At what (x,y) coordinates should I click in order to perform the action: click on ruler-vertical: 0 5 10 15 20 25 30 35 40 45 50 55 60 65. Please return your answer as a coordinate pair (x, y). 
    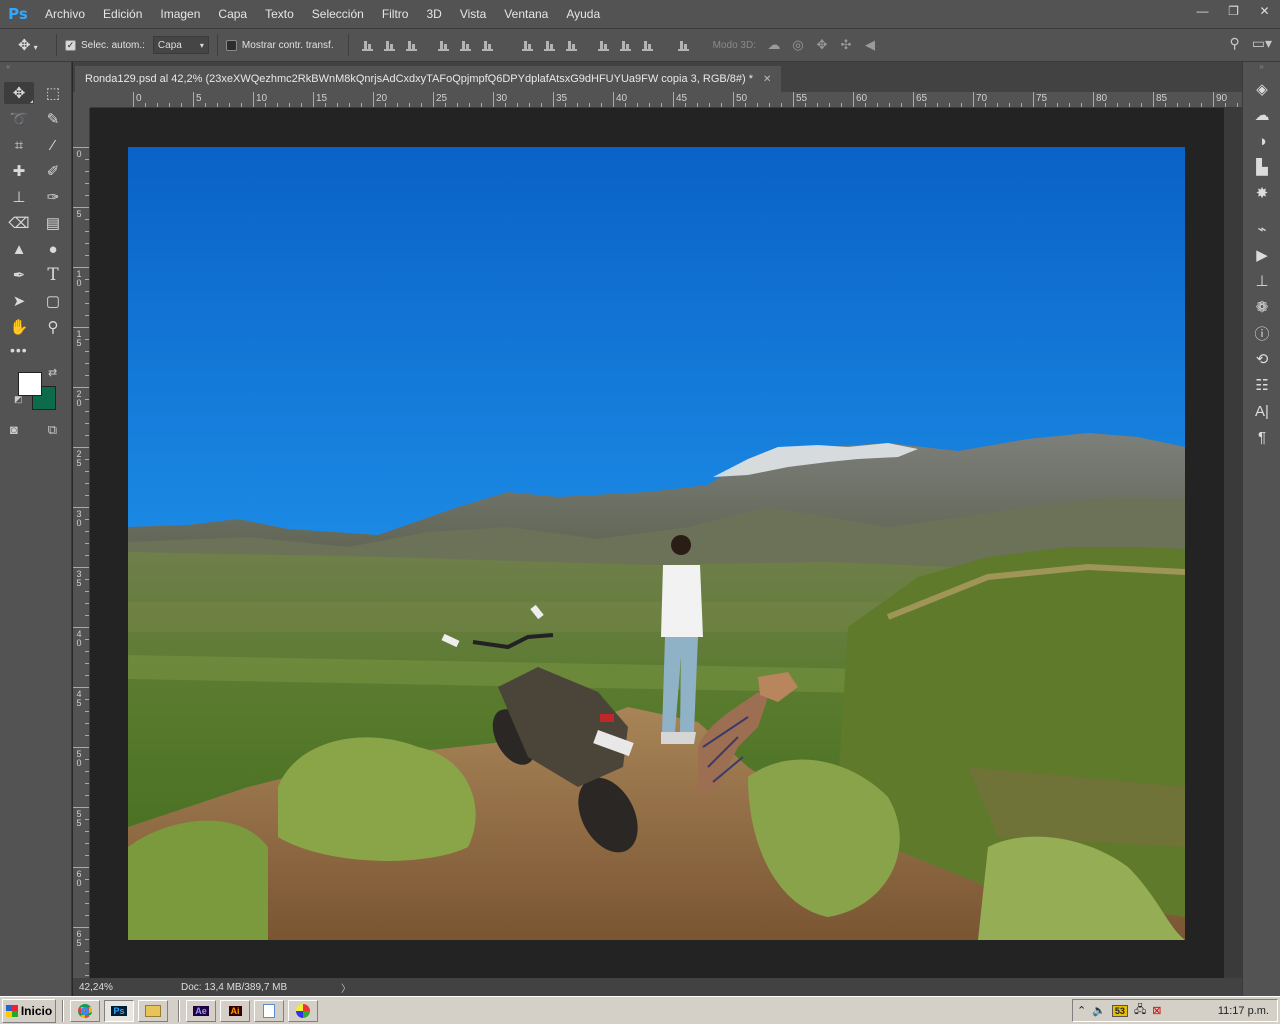
    Looking at the image, I should click on (81, 543).